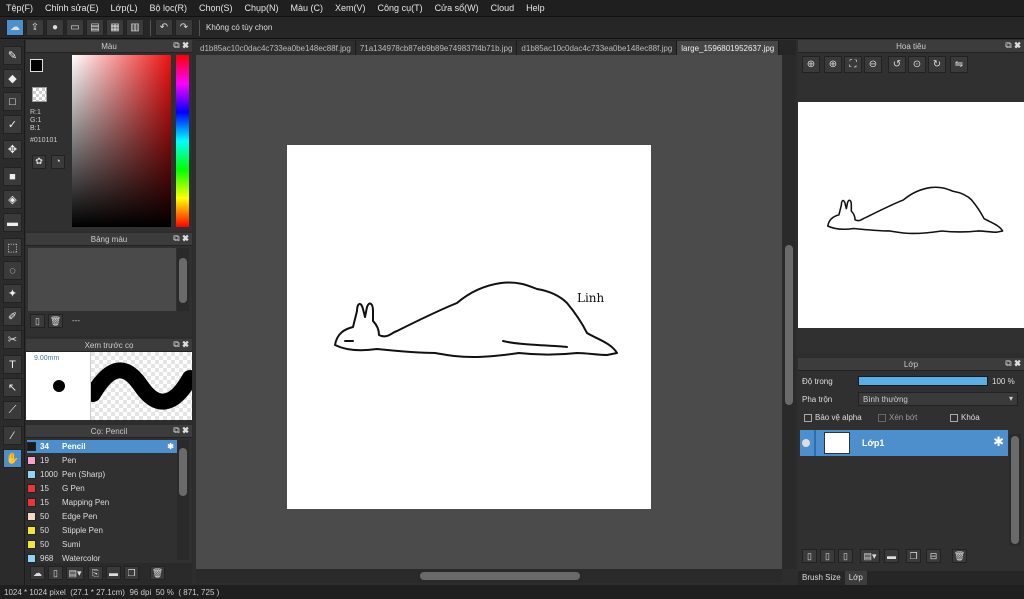 The width and height of the screenshot is (1024, 599). Describe the element at coordinates (102, 488) in the screenshot. I see `brush-item: 15 G Pen` at that location.